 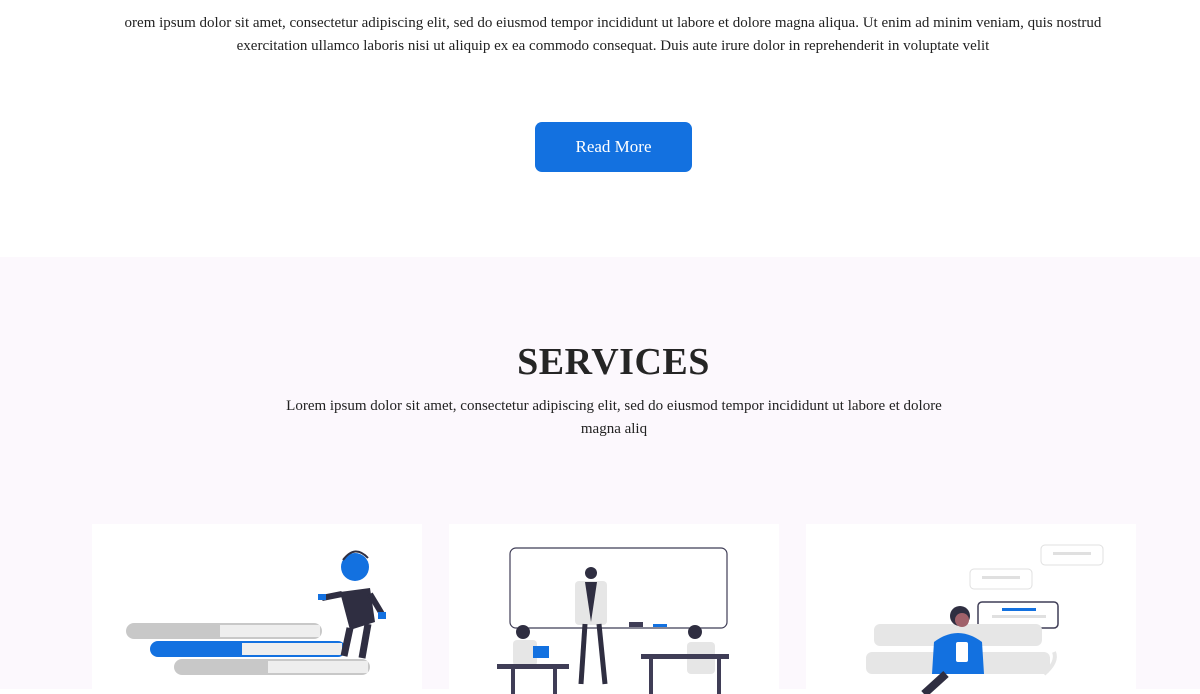 I want to click on classroom-whiteboard-illustration, so click(x=613, y=620).